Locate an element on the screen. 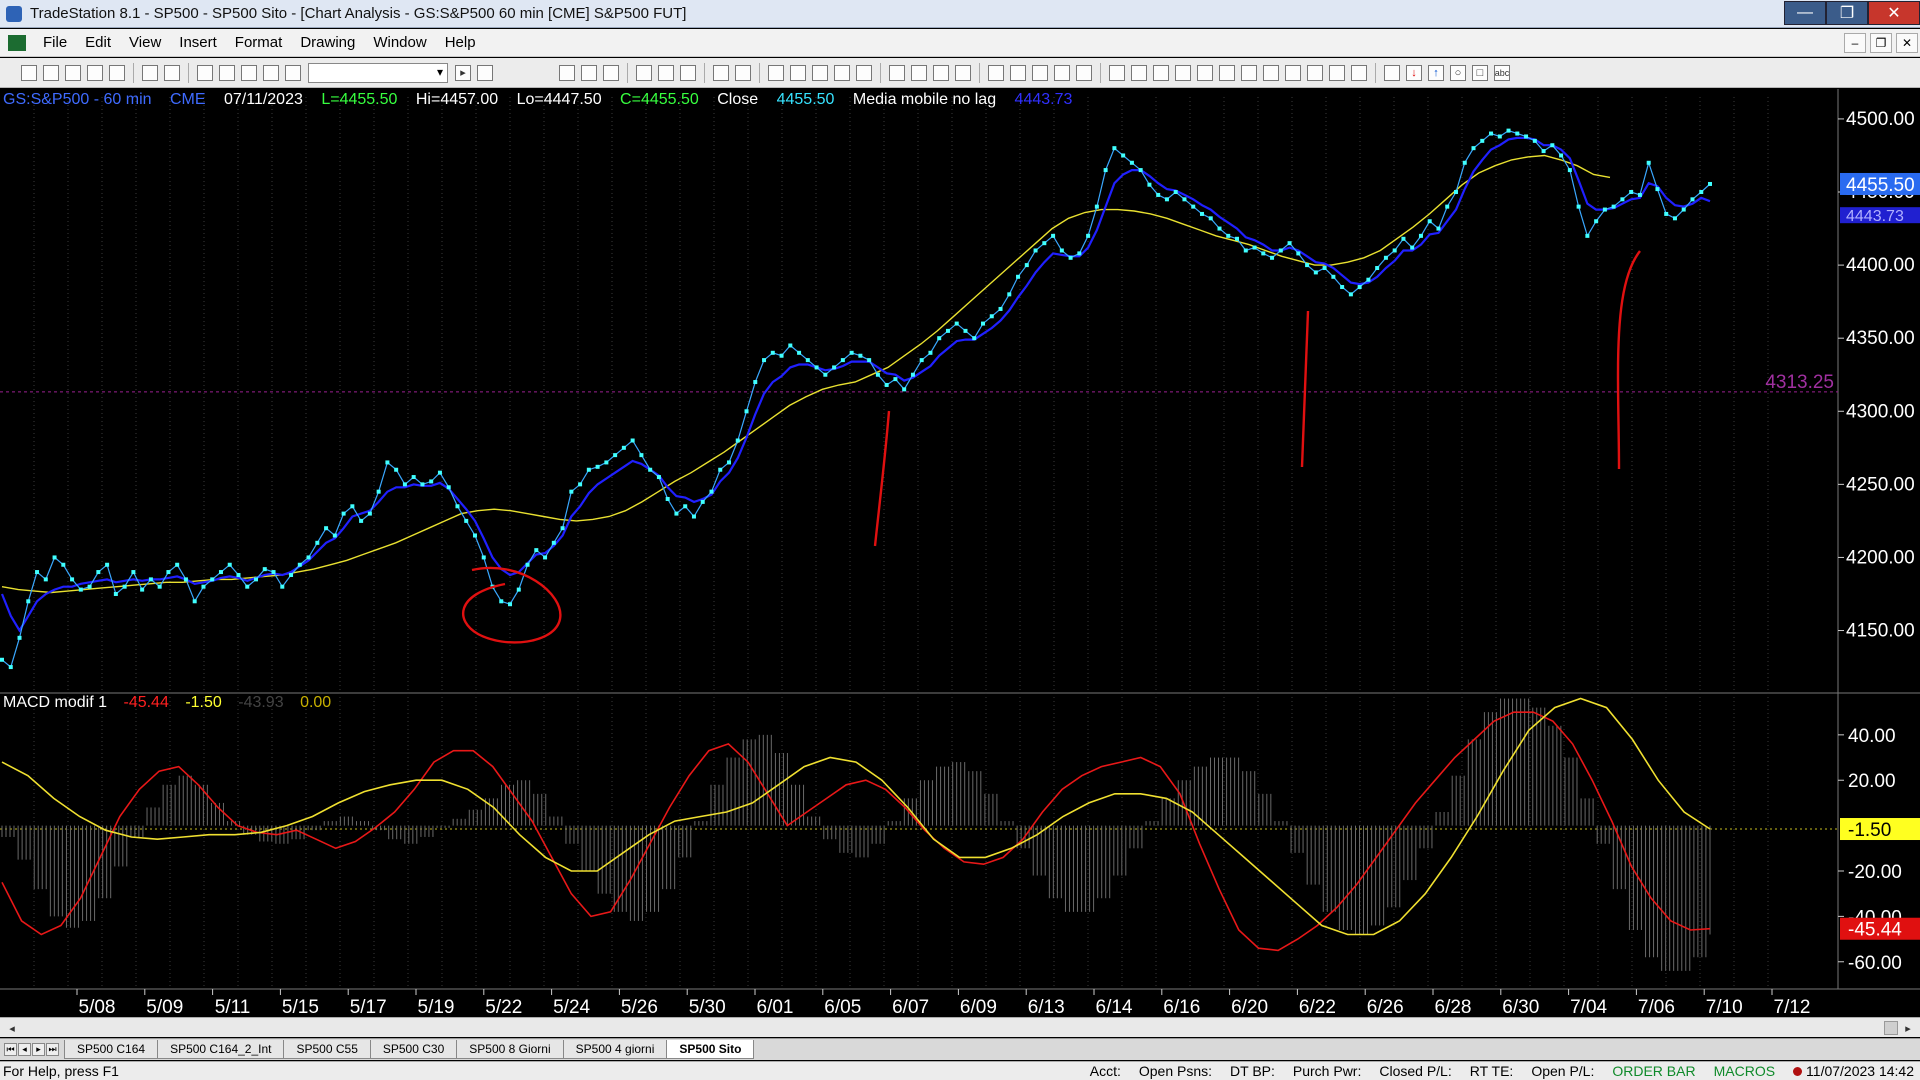  order-icon is located at coordinates (1018, 72).